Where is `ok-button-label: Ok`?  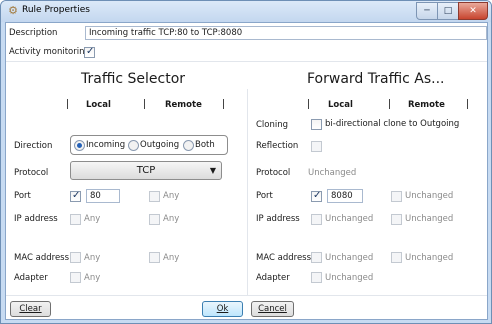
ok-button-label: Ok is located at coordinates (222, 309).